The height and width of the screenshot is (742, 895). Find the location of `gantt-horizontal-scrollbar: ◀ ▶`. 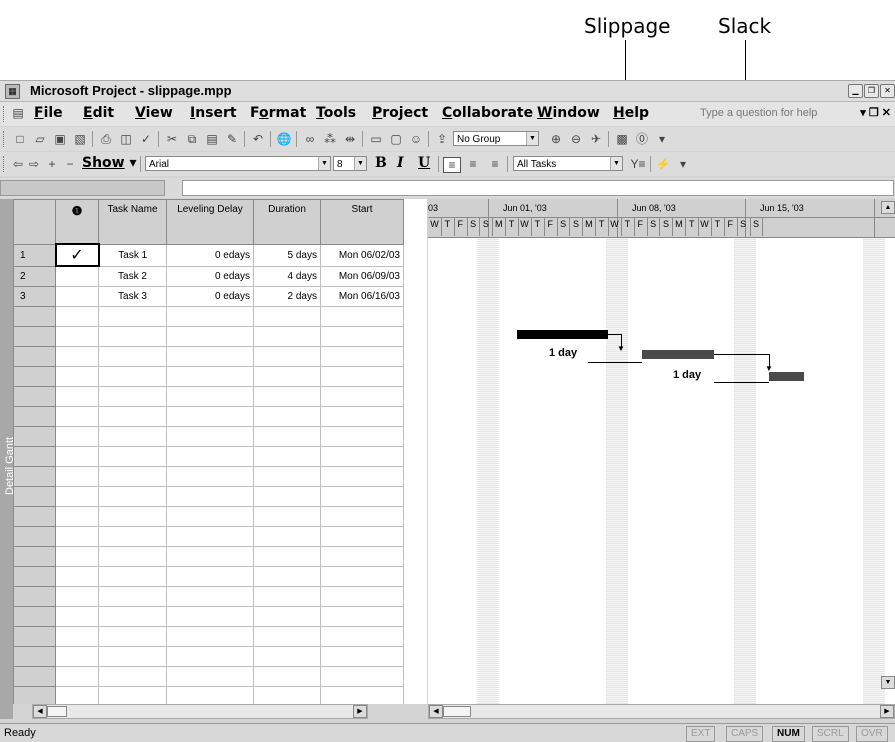

gantt-horizontal-scrollbar: ◀ ▶ is located at coordinates (661, 711).